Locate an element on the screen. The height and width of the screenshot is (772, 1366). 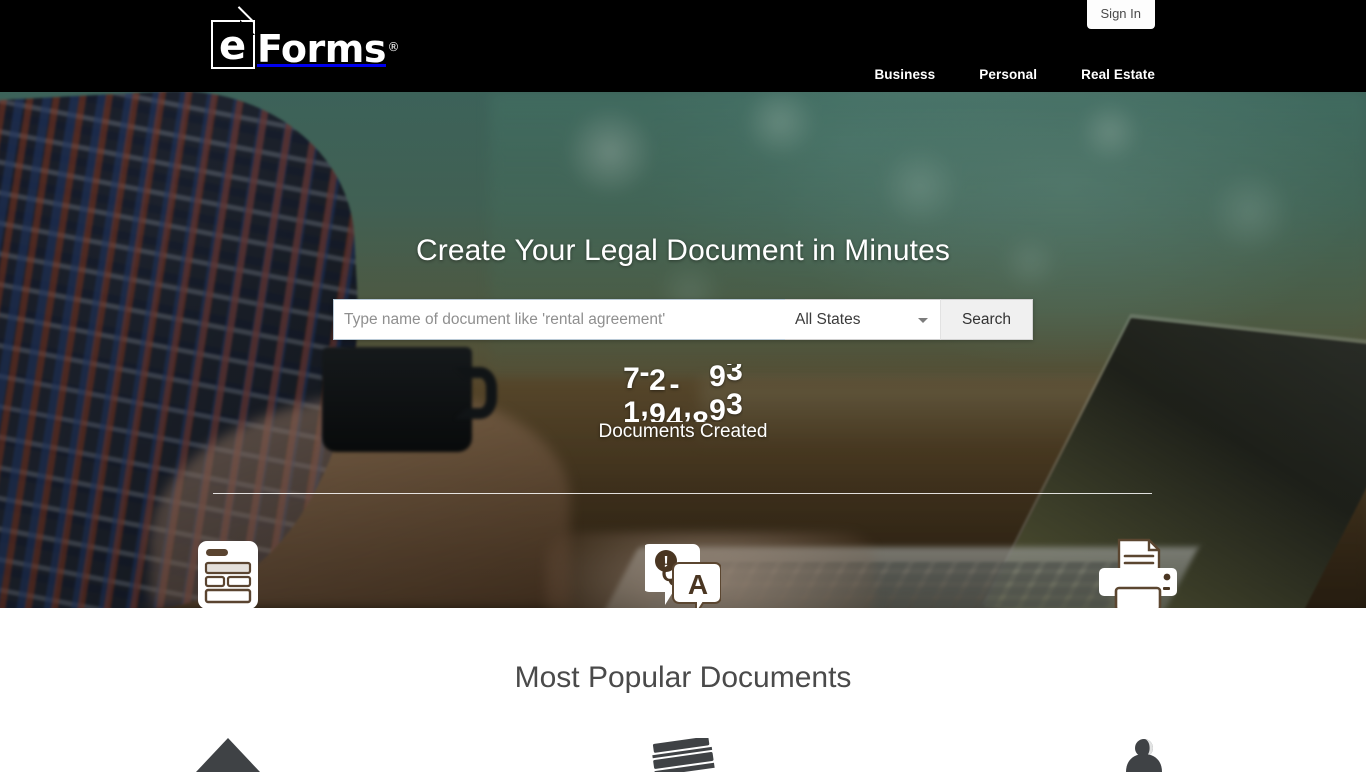
nav-personal: Personal is located at coordinates (1008, 74).